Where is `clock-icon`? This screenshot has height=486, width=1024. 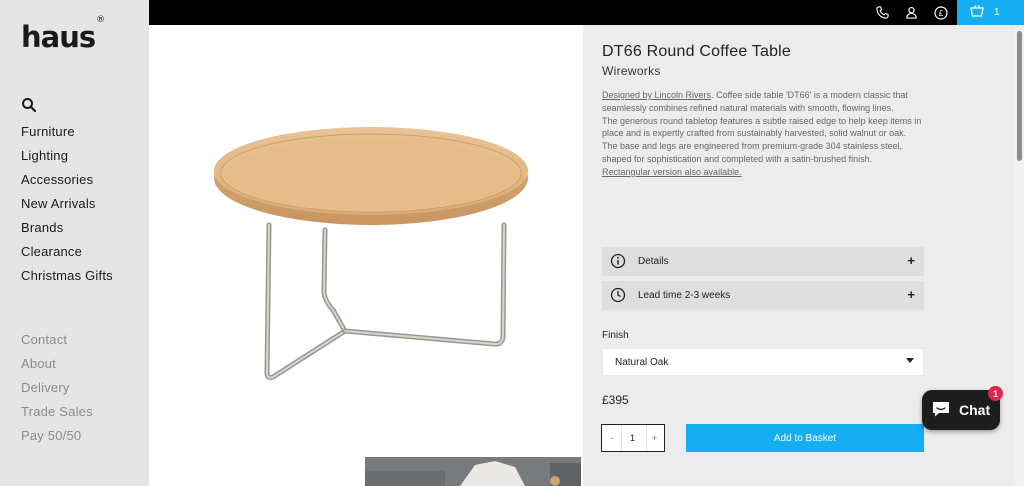 clock-icon is located at coordinates (618, 295).